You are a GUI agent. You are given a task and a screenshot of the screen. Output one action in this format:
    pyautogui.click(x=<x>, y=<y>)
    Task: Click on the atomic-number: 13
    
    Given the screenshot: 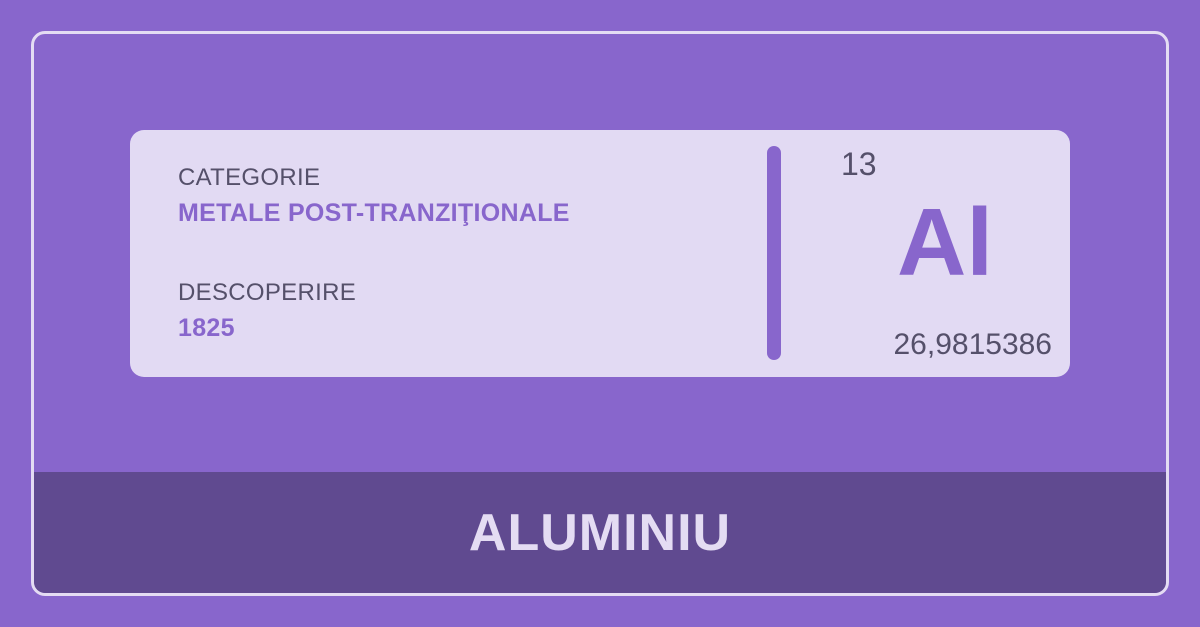 What is the action you would take?
    pyautogui.click(x=859, y=164)
    